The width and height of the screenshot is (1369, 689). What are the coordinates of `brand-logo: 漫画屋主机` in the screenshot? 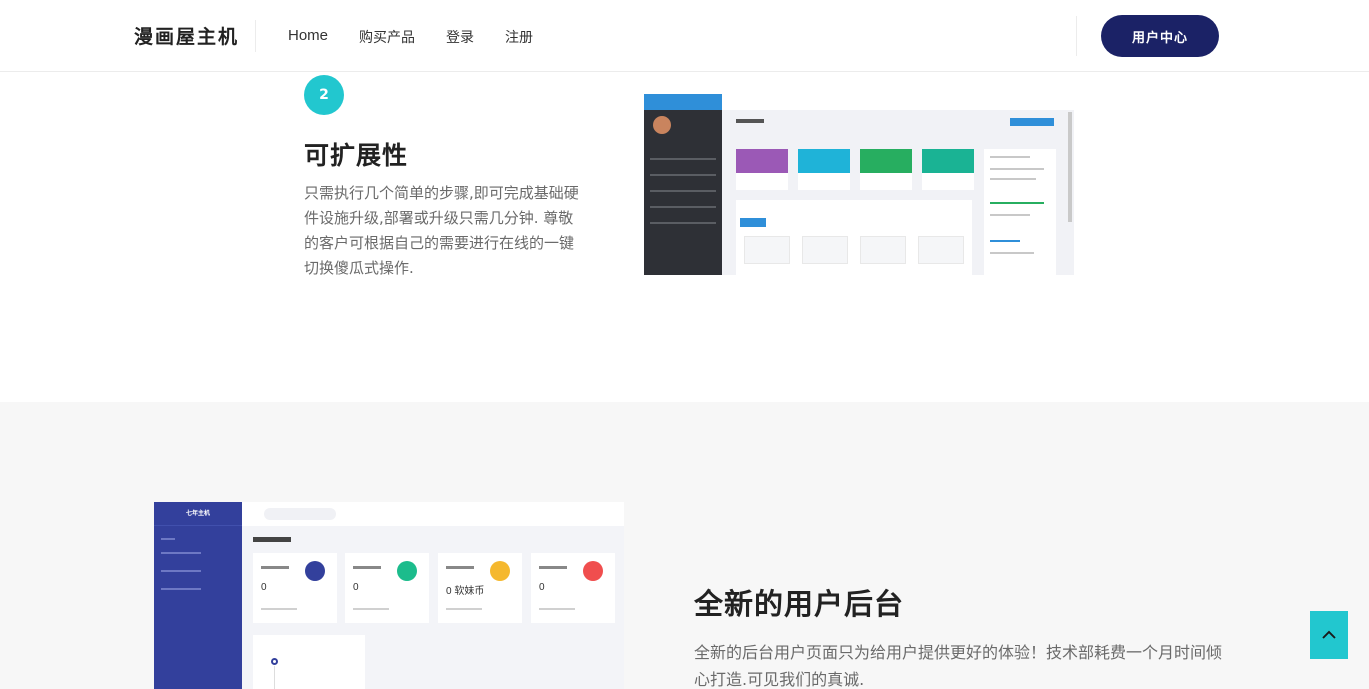 It's located at (186, 35).